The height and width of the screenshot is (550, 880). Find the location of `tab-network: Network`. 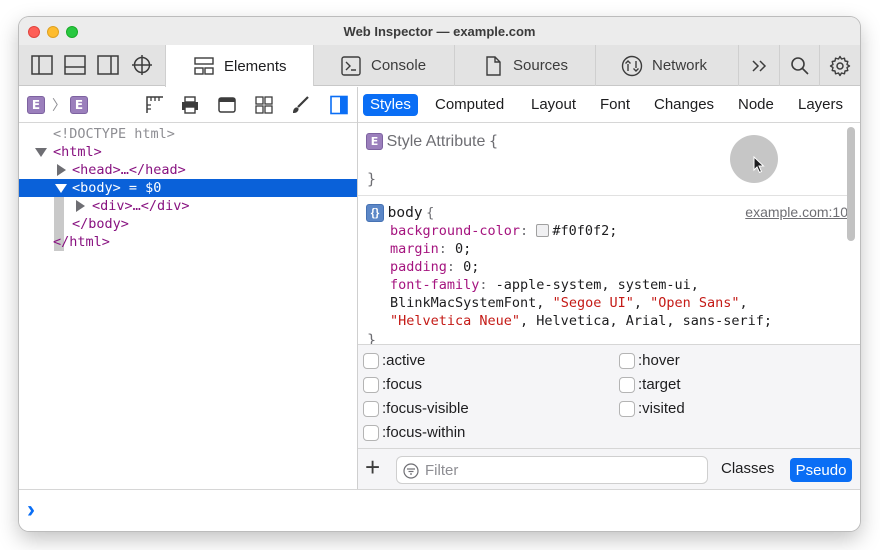

tab-network: Network is located at coordinates (666, 65).